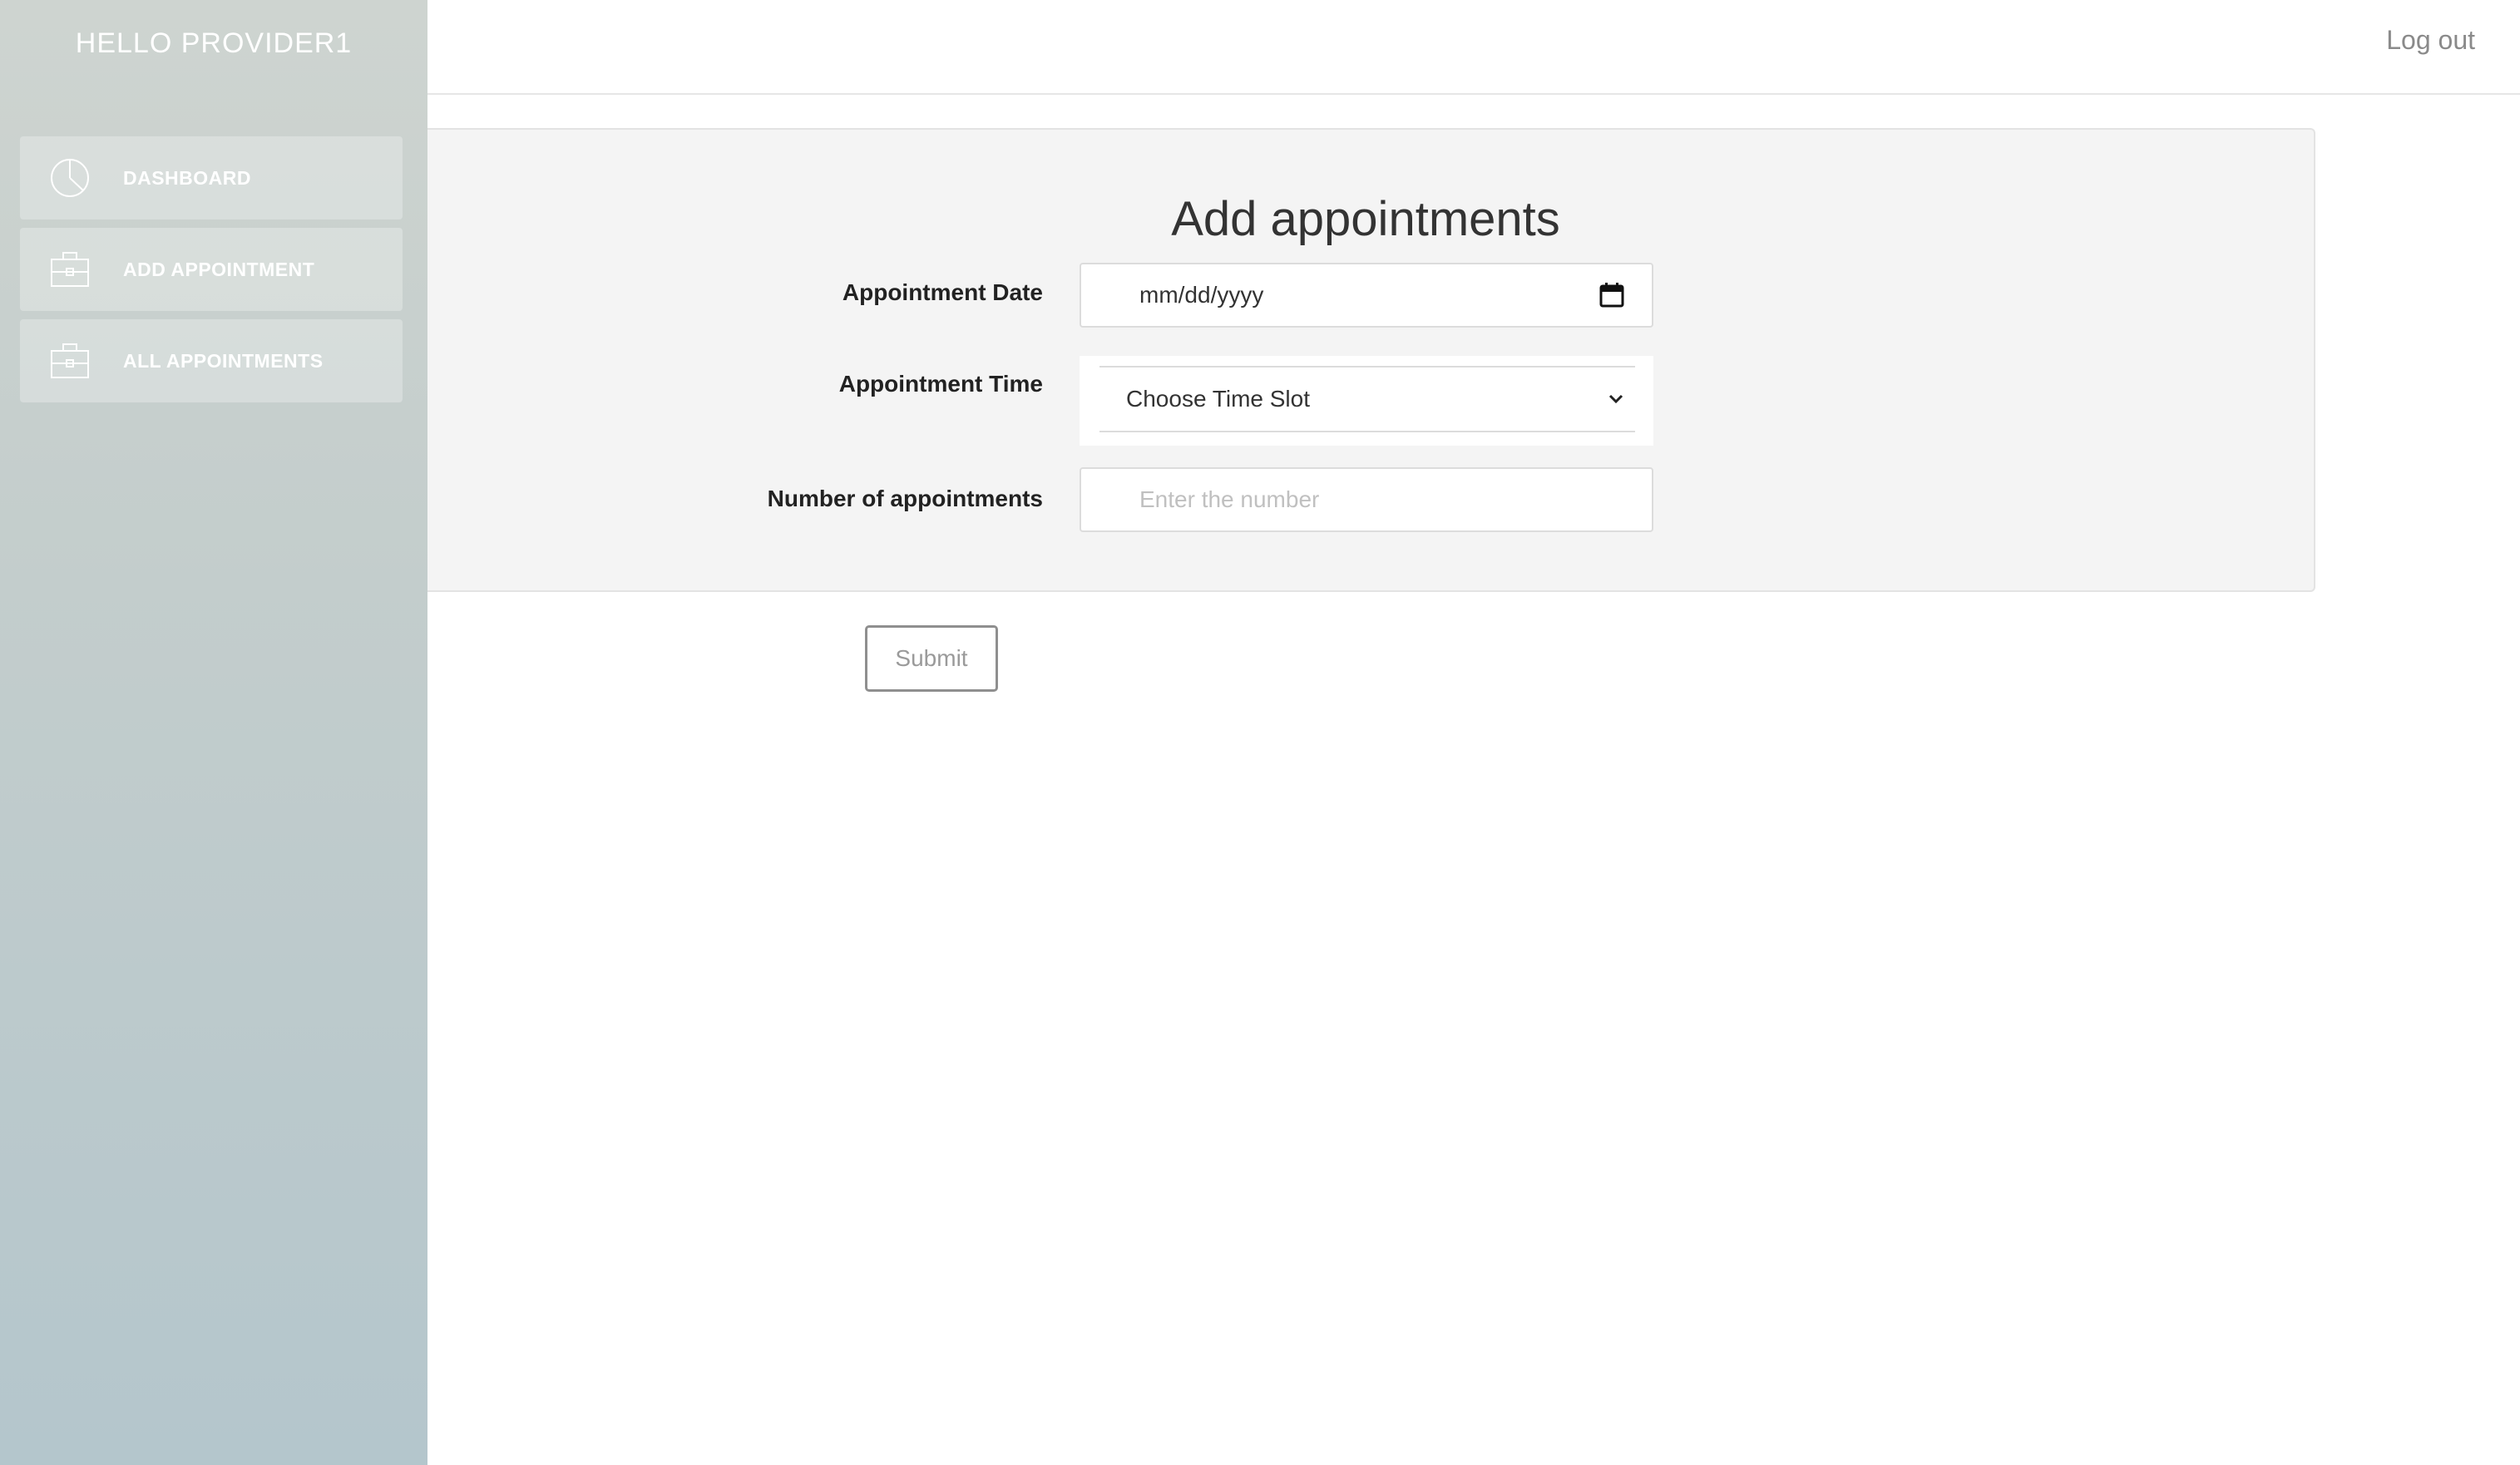  What do you see at coordinates (2430, 40) in the screenshot?
I see `logout-link: Log out` at bounding box center [2430, 40].